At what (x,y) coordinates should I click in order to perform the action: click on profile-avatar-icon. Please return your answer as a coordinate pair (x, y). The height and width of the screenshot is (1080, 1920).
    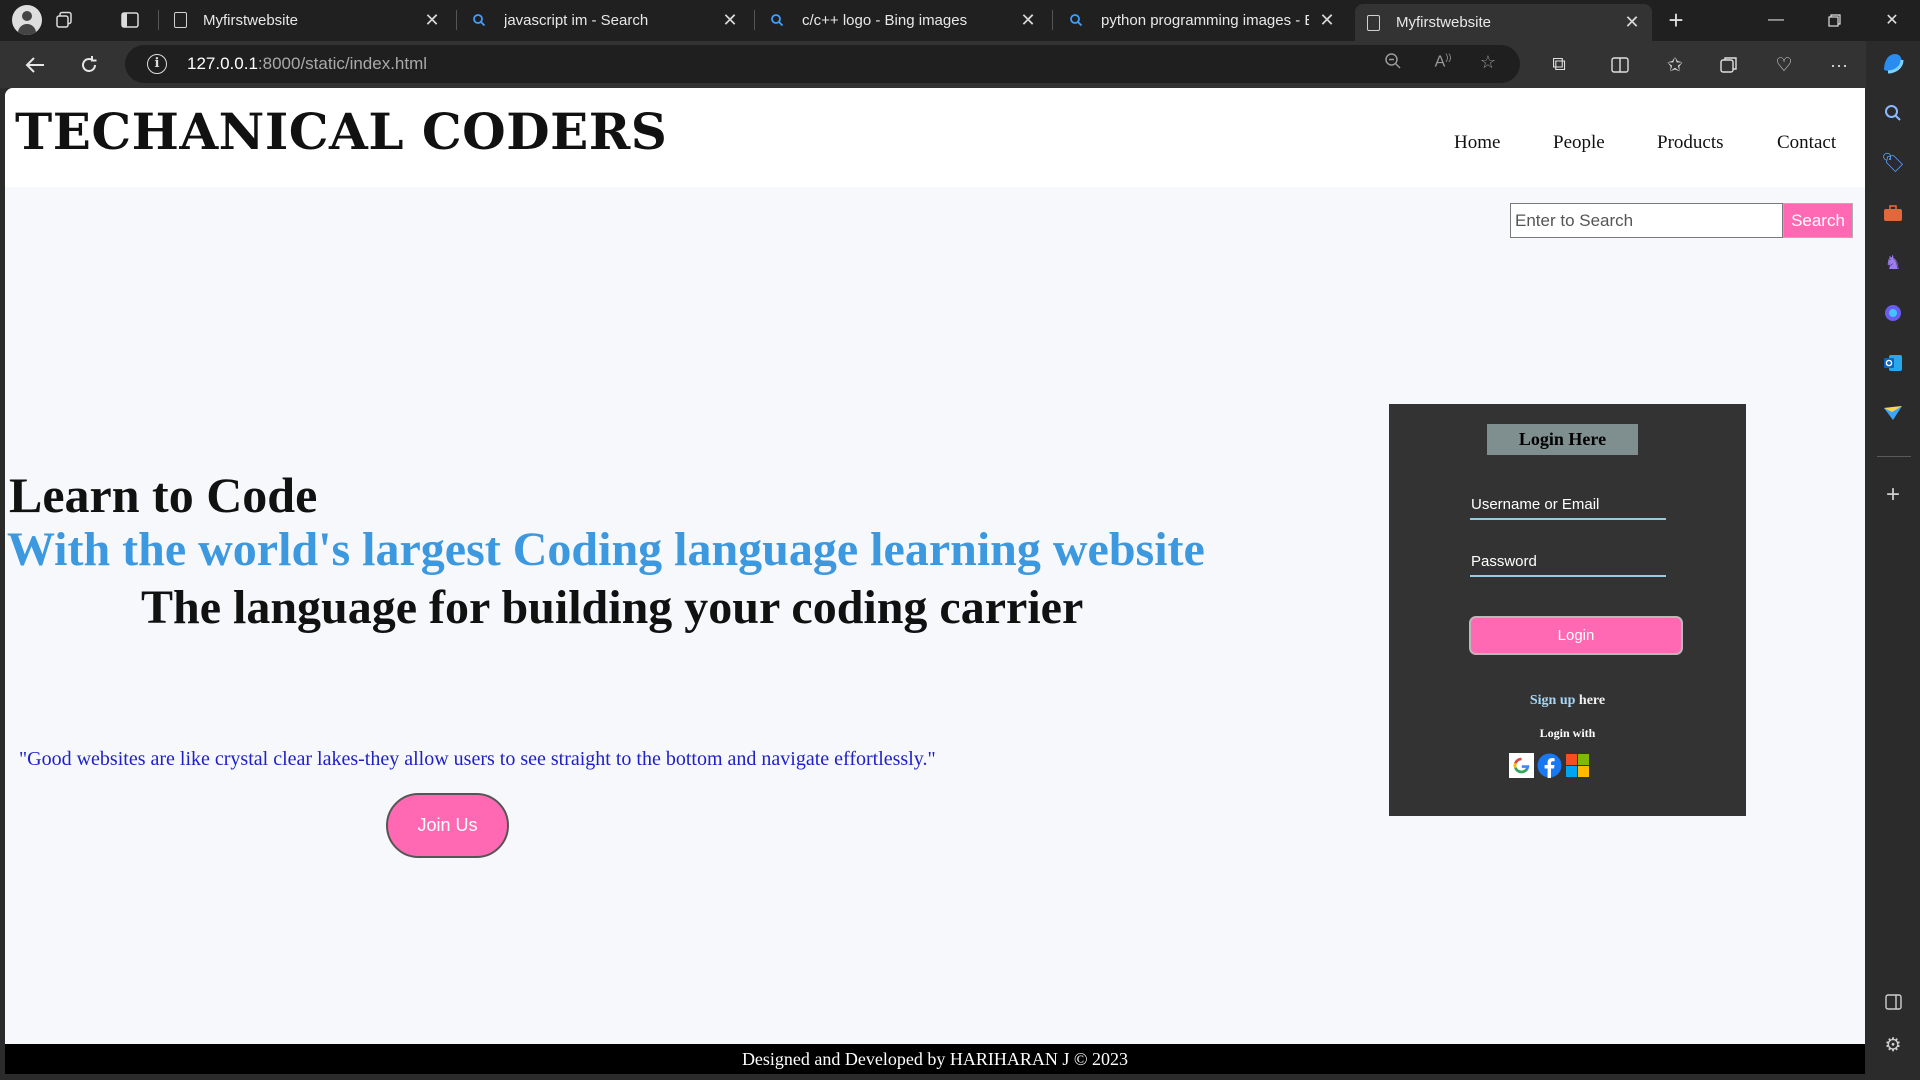
    Looking at the image, I should click on (27, 20).